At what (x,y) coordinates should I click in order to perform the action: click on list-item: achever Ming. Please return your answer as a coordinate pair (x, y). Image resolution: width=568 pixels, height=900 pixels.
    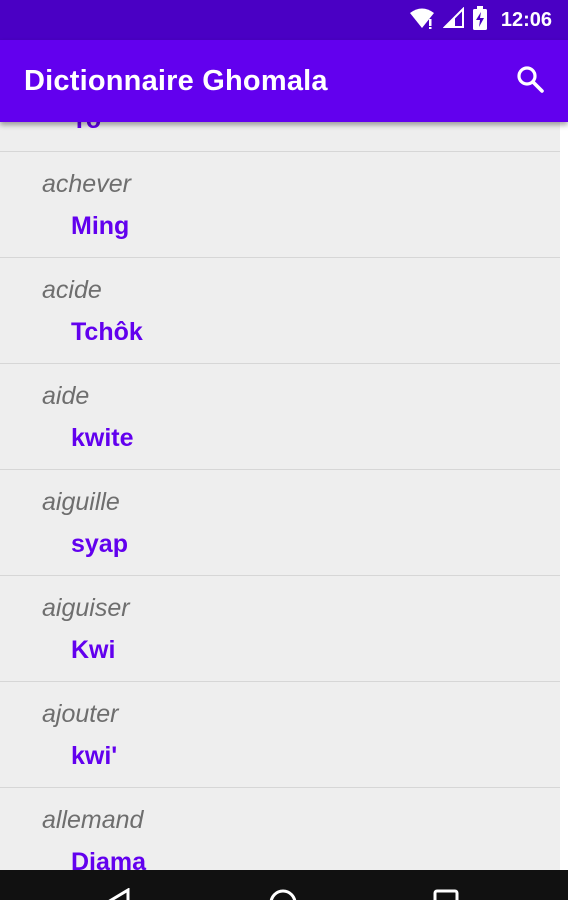
    Looking at the image, I should click on (280, 205).